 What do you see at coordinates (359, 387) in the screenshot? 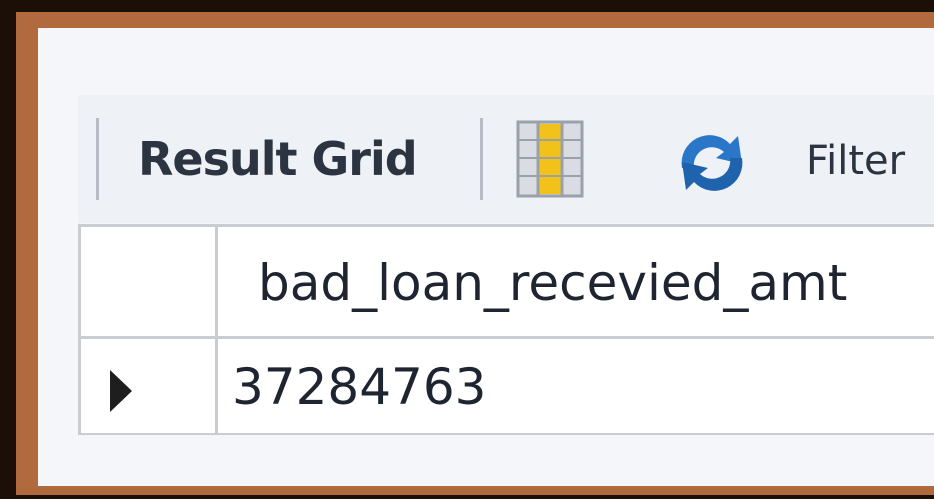
I see `table-cell: 37284763` at bounding box center [359, 387].